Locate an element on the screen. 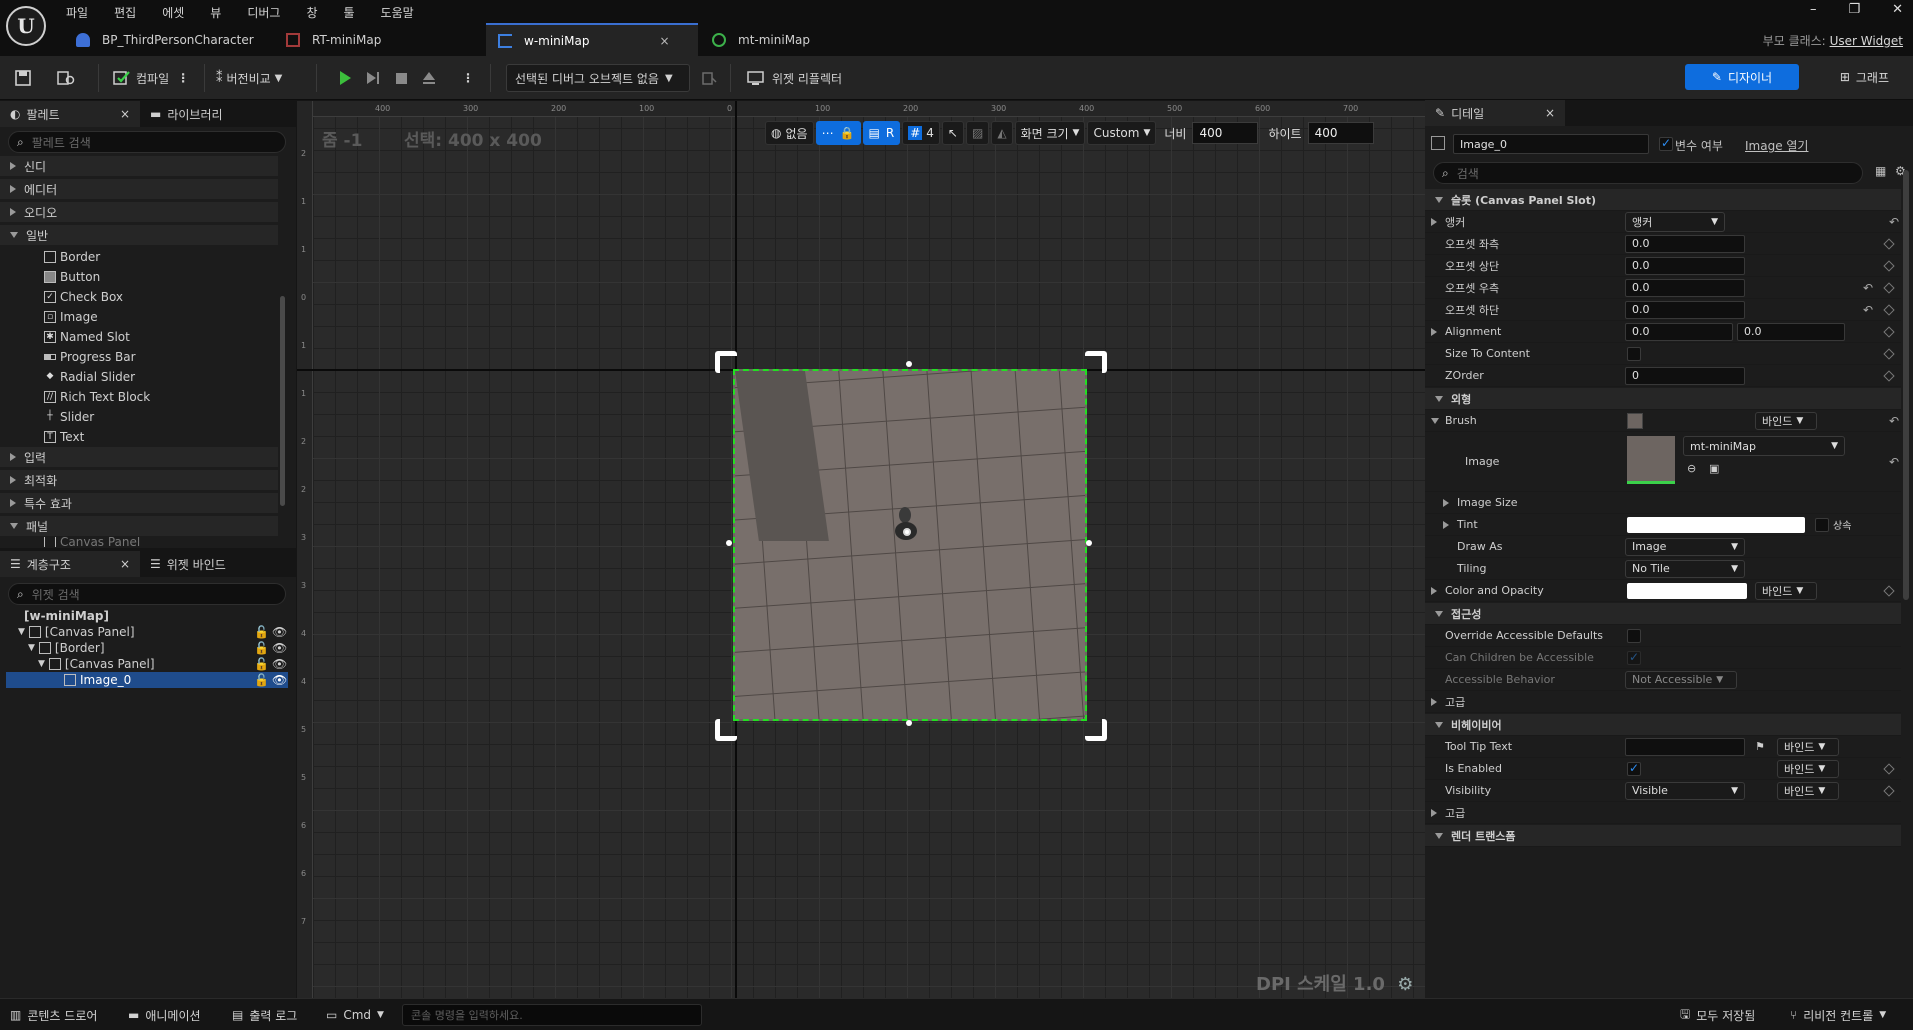 This screenshot has height=1030, width=1913. tab-w-minimap: w-miniMap × is located at coordinates (592, 39).